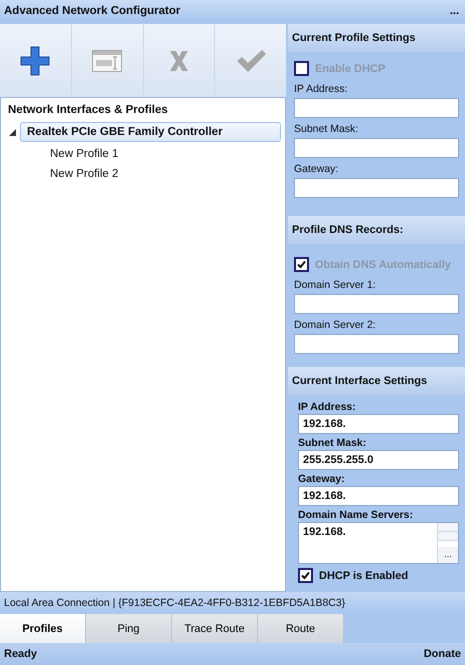 This screenshot has width=465, height=665. Describe the element at coordinates (12, 132) in the screenshot. I see `expand-icon` at that location.